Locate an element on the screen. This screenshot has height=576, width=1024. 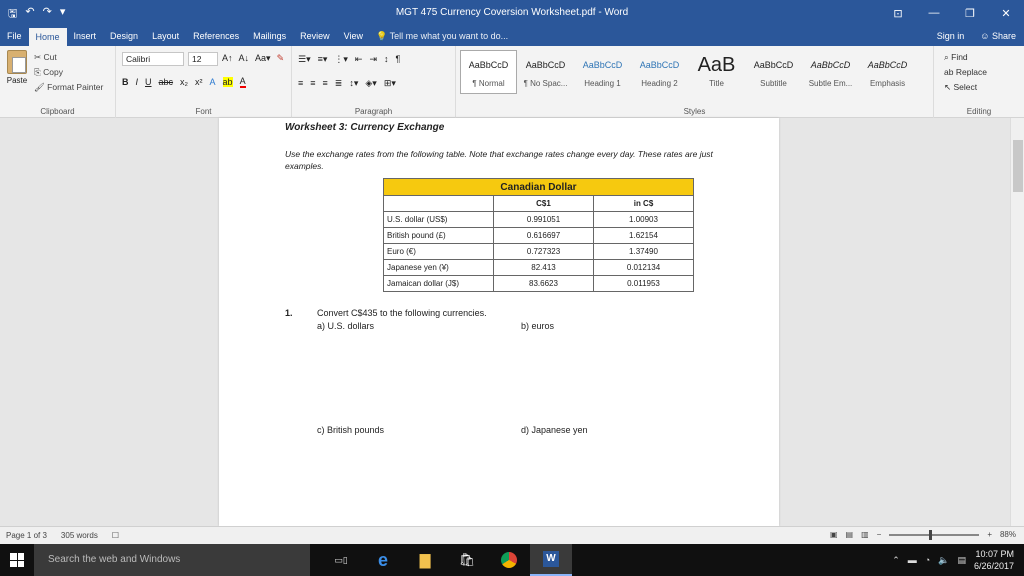
subscript-icon: x₂ is located at coordinates (184, 82).